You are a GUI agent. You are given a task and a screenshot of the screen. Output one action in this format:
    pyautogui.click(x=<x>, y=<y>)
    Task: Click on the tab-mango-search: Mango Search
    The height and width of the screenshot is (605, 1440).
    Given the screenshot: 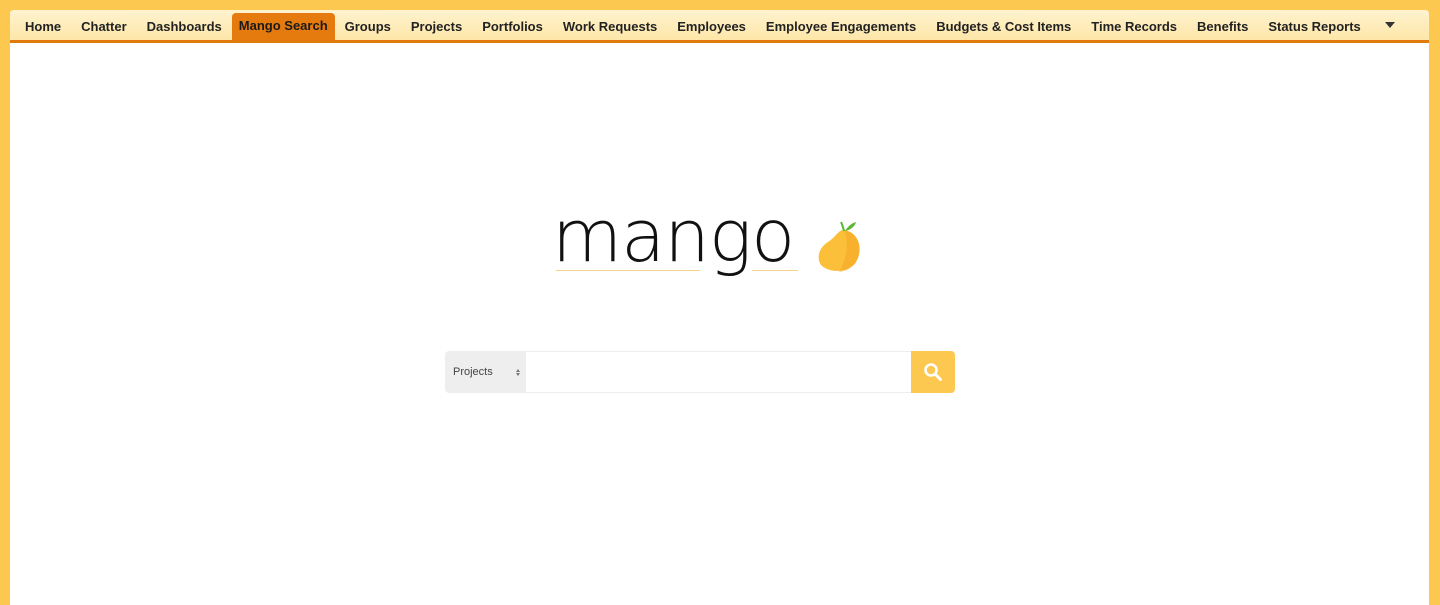 What is the action you would take?
    pyautogui.click(x=283, y=26)
    